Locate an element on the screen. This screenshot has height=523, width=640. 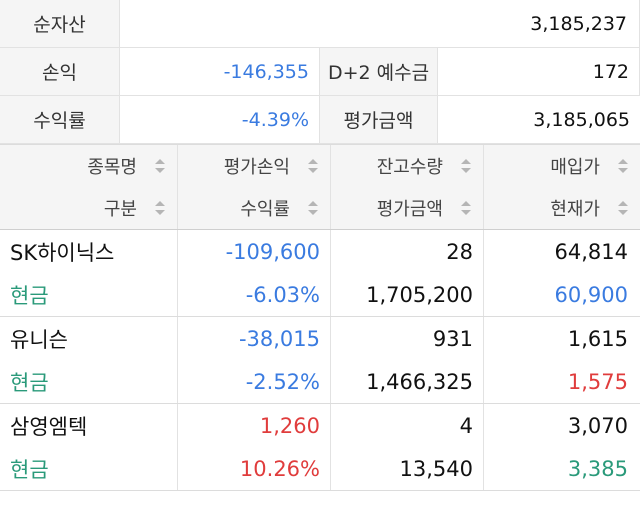
stock-pnl: -109,600 is located at coordinates (254, 251).